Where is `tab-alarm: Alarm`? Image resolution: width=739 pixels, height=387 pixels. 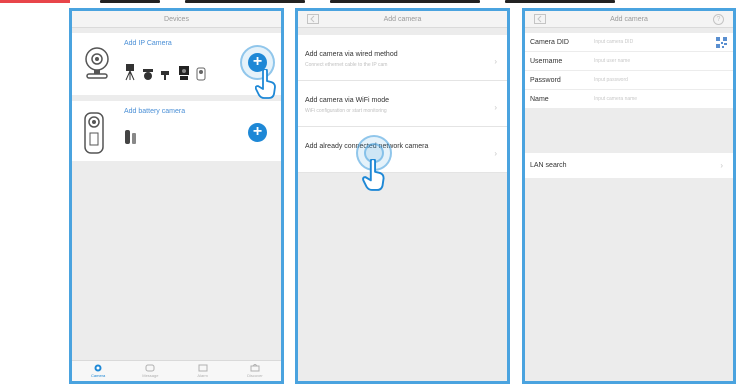 tab-alarm: Alarm is located at coordinates (203, 371).